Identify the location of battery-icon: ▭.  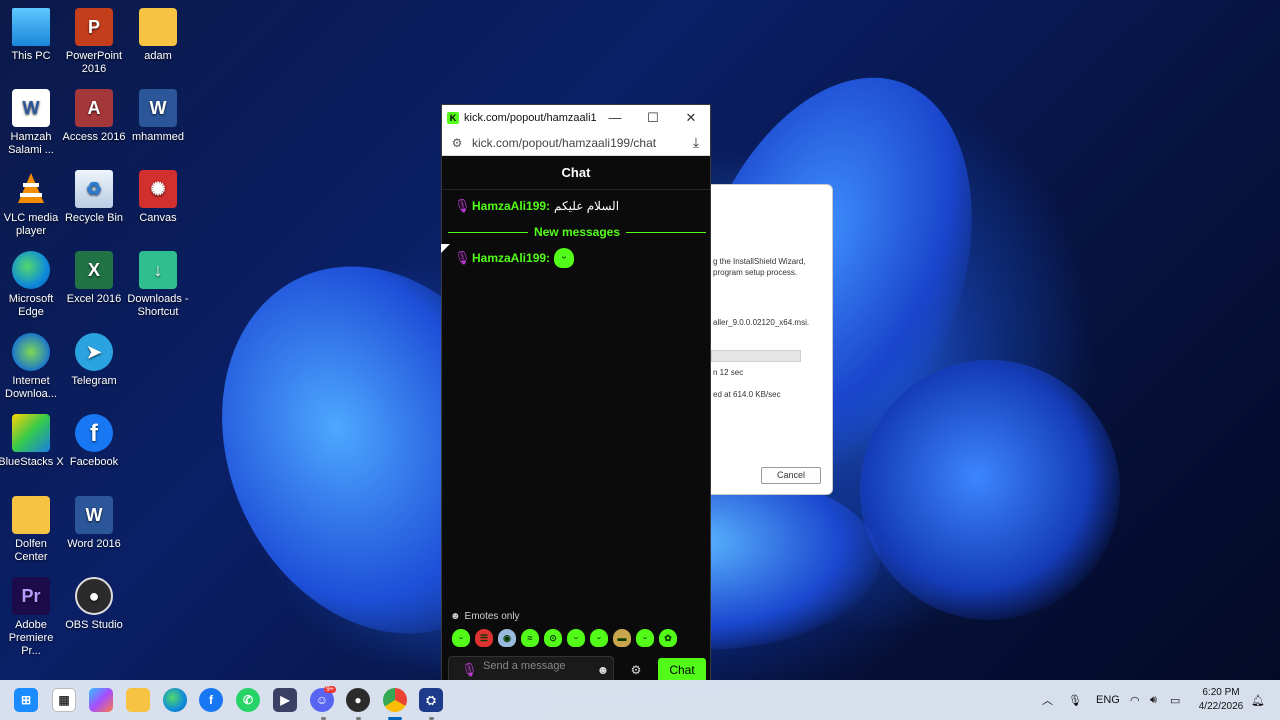
(1175, 700).